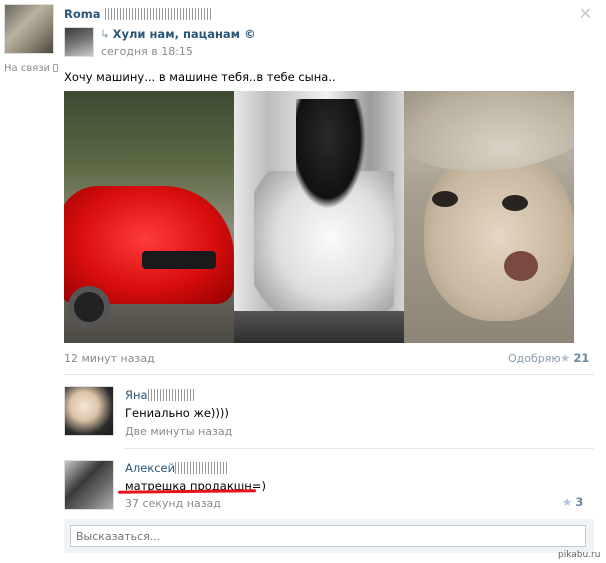  What do you see at coordinates (445, 199) in the screenshot?
I see `baby-eye-left` at bounding box center [445, 199].